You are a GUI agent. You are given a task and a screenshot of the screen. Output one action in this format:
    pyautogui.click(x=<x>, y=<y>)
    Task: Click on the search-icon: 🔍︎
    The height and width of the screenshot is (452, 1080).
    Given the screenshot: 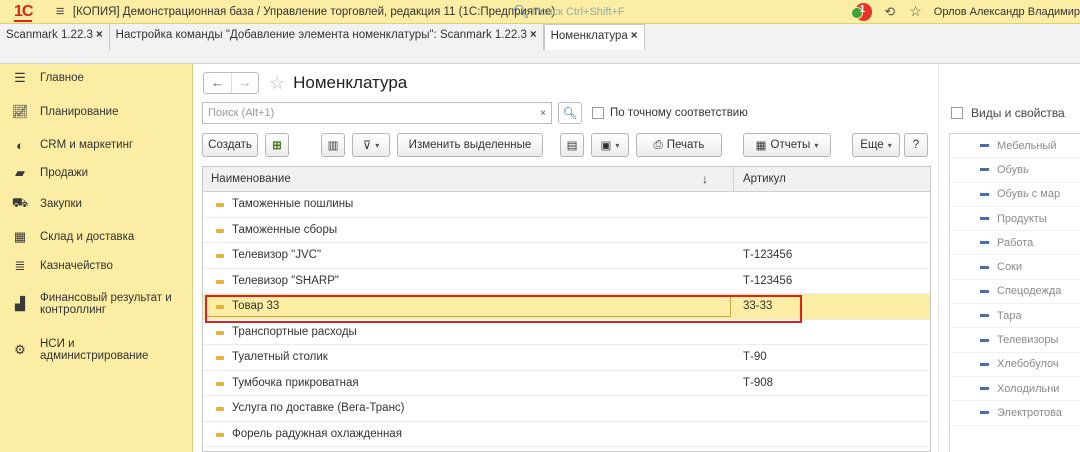 What is the action you would take?
    pyautogui.click(x=570, y=113)
    